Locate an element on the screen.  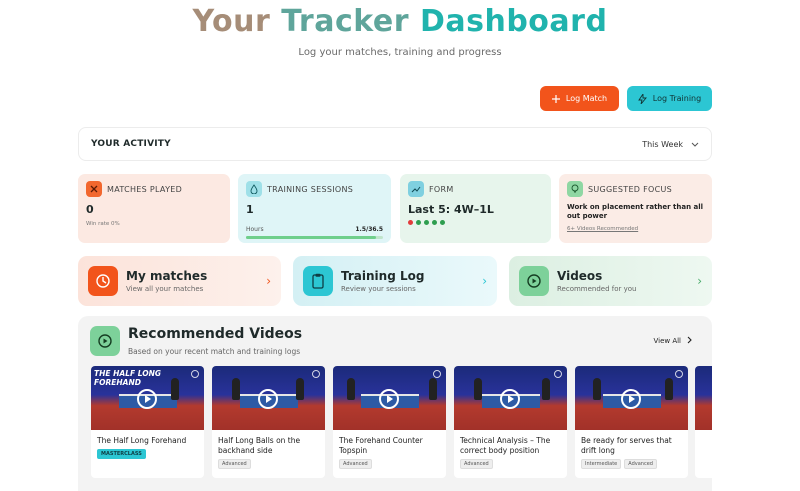
video-tag: MASTERCLASS is located at coordinates (121, 454).